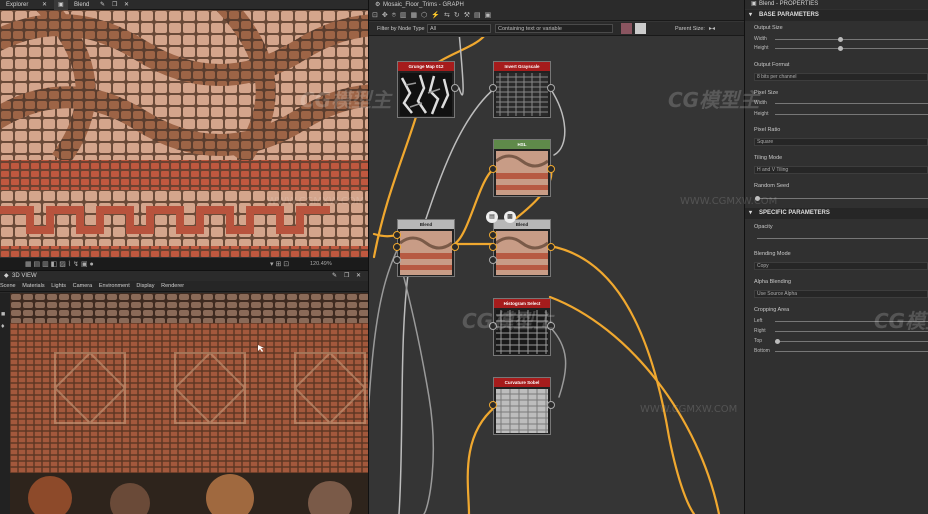 This screenshot has height=514, width=928. I want to click on blending-mode-dropdown: Copy, so click(841, 266).